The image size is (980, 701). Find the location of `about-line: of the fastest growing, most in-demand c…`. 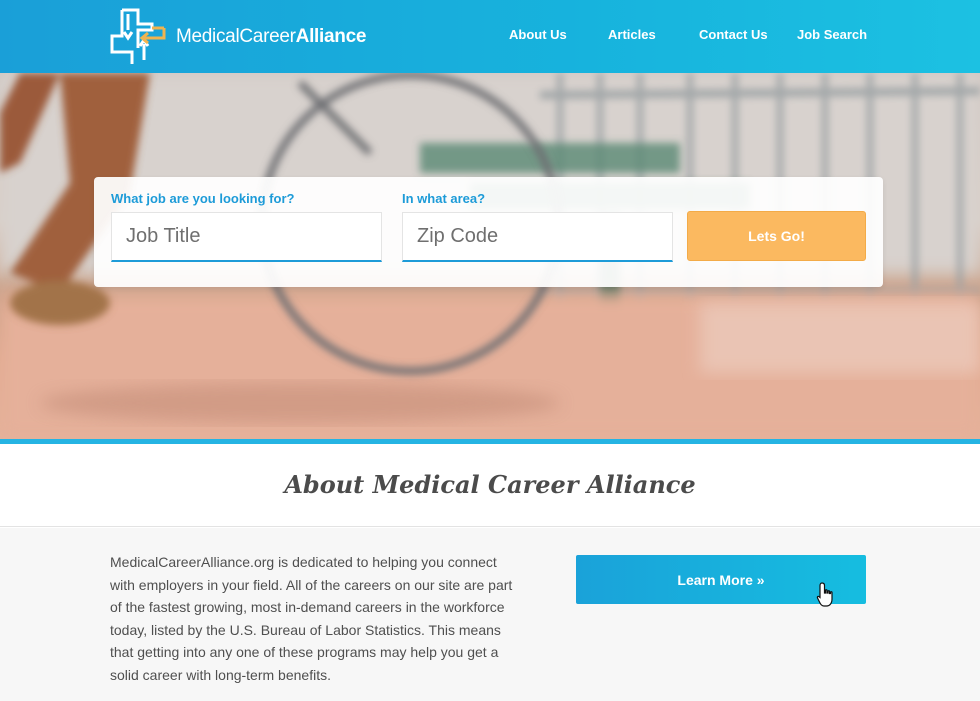

about-line: of the fastest growing, most in-demand c… is located at coordinates (307, 607).